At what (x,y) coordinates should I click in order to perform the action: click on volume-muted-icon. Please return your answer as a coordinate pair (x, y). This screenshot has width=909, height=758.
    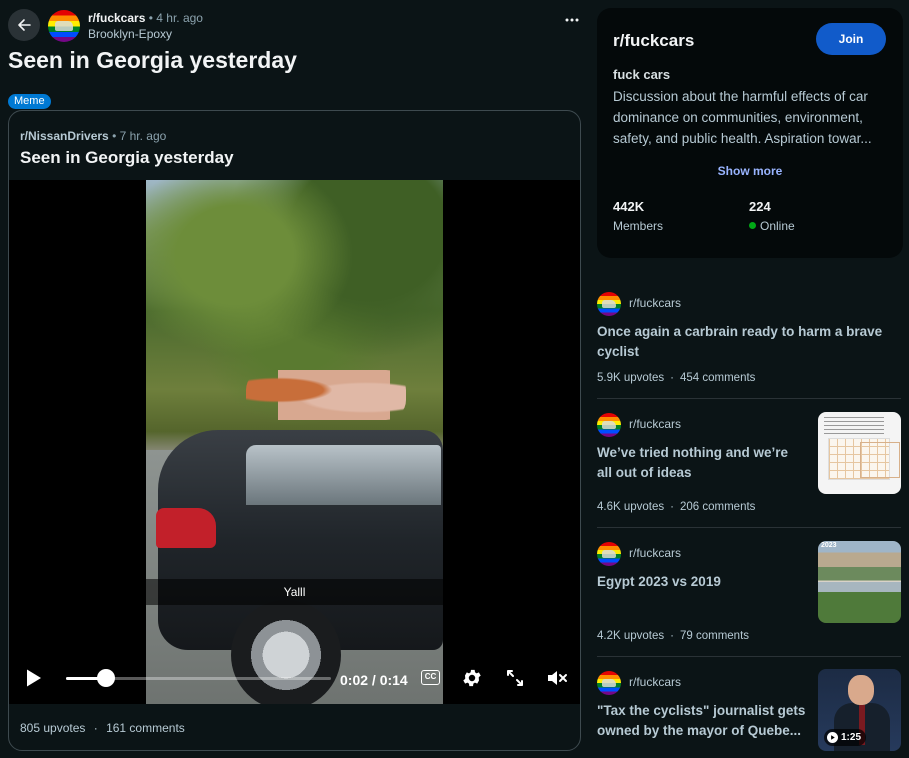
    Looking at the image, I should click on (557, 678).